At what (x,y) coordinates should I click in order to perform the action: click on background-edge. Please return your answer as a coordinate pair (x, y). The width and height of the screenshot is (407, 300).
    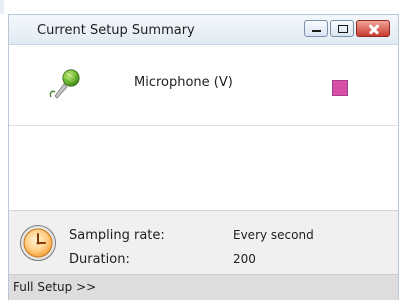
    Looking at the image, I should click on (2, 7).